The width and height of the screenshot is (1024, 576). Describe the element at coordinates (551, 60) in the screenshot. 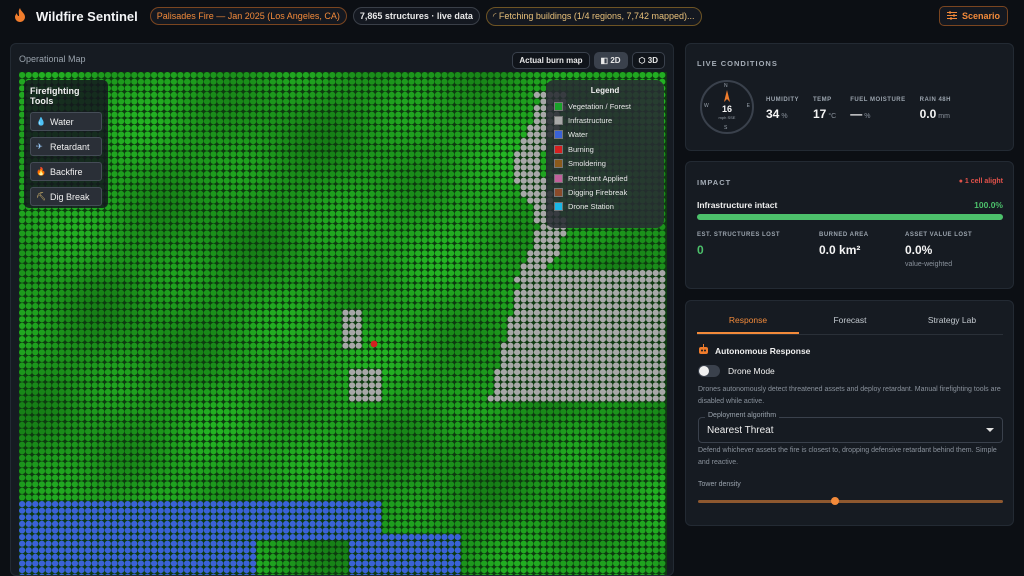

I see `actual-burn-map-button: Actual burn map` at that location.